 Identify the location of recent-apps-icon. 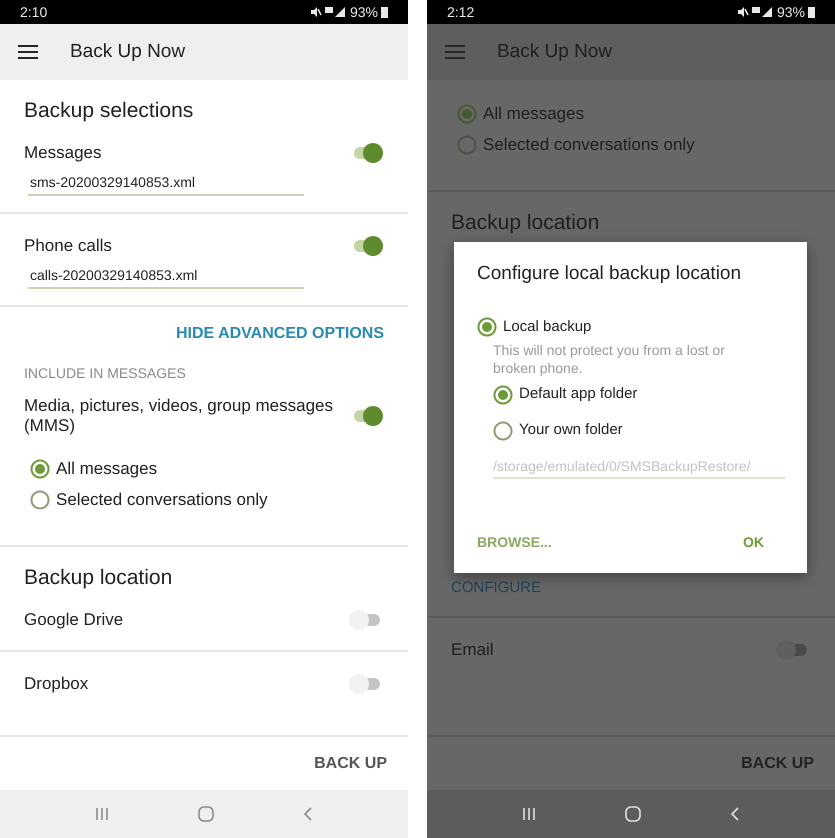
(101, 814).